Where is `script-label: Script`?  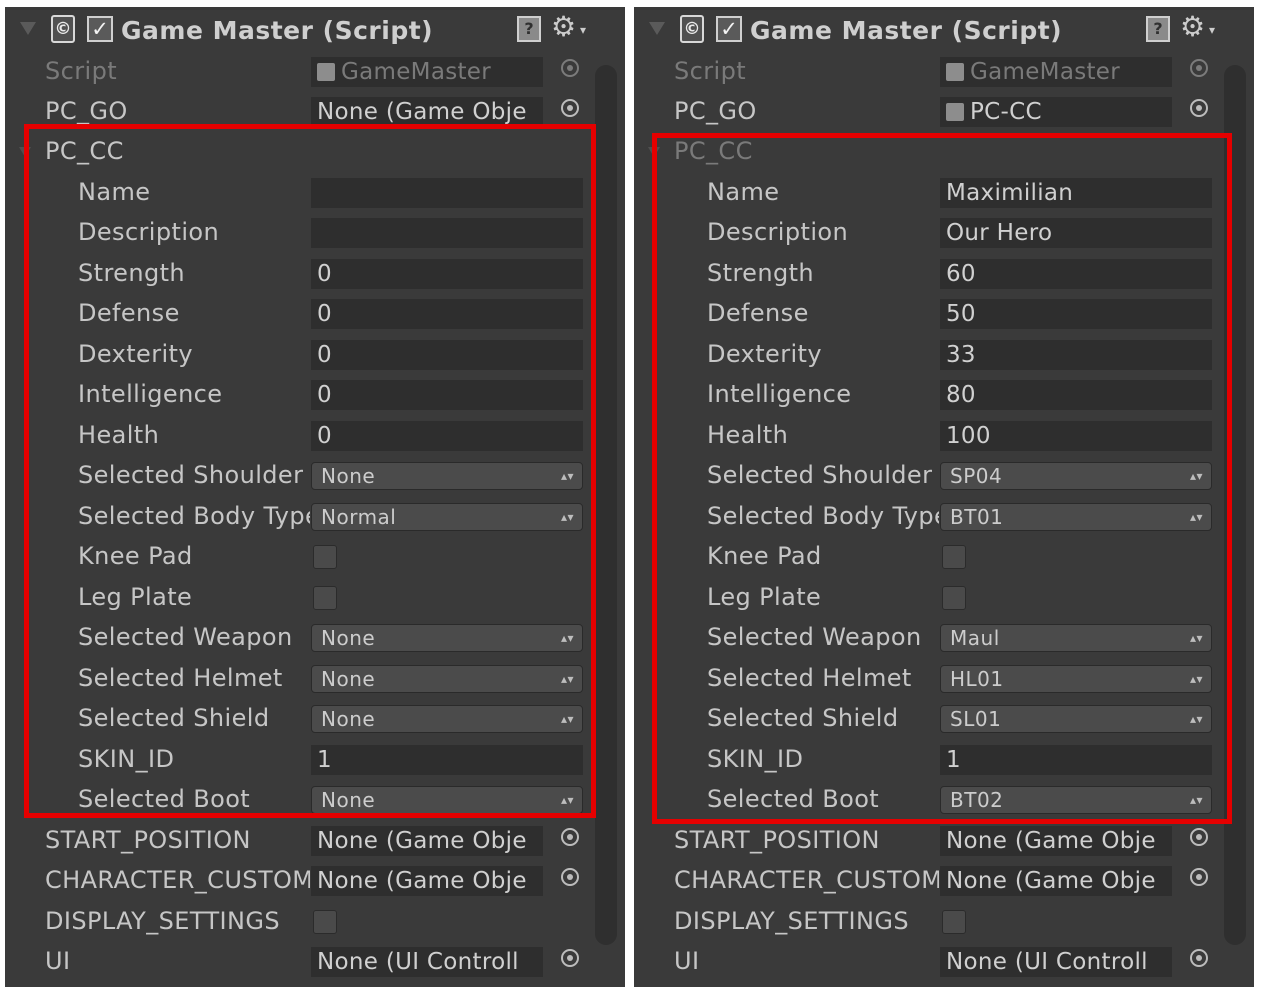
script-label: Script is located at coordinates (710, 71).